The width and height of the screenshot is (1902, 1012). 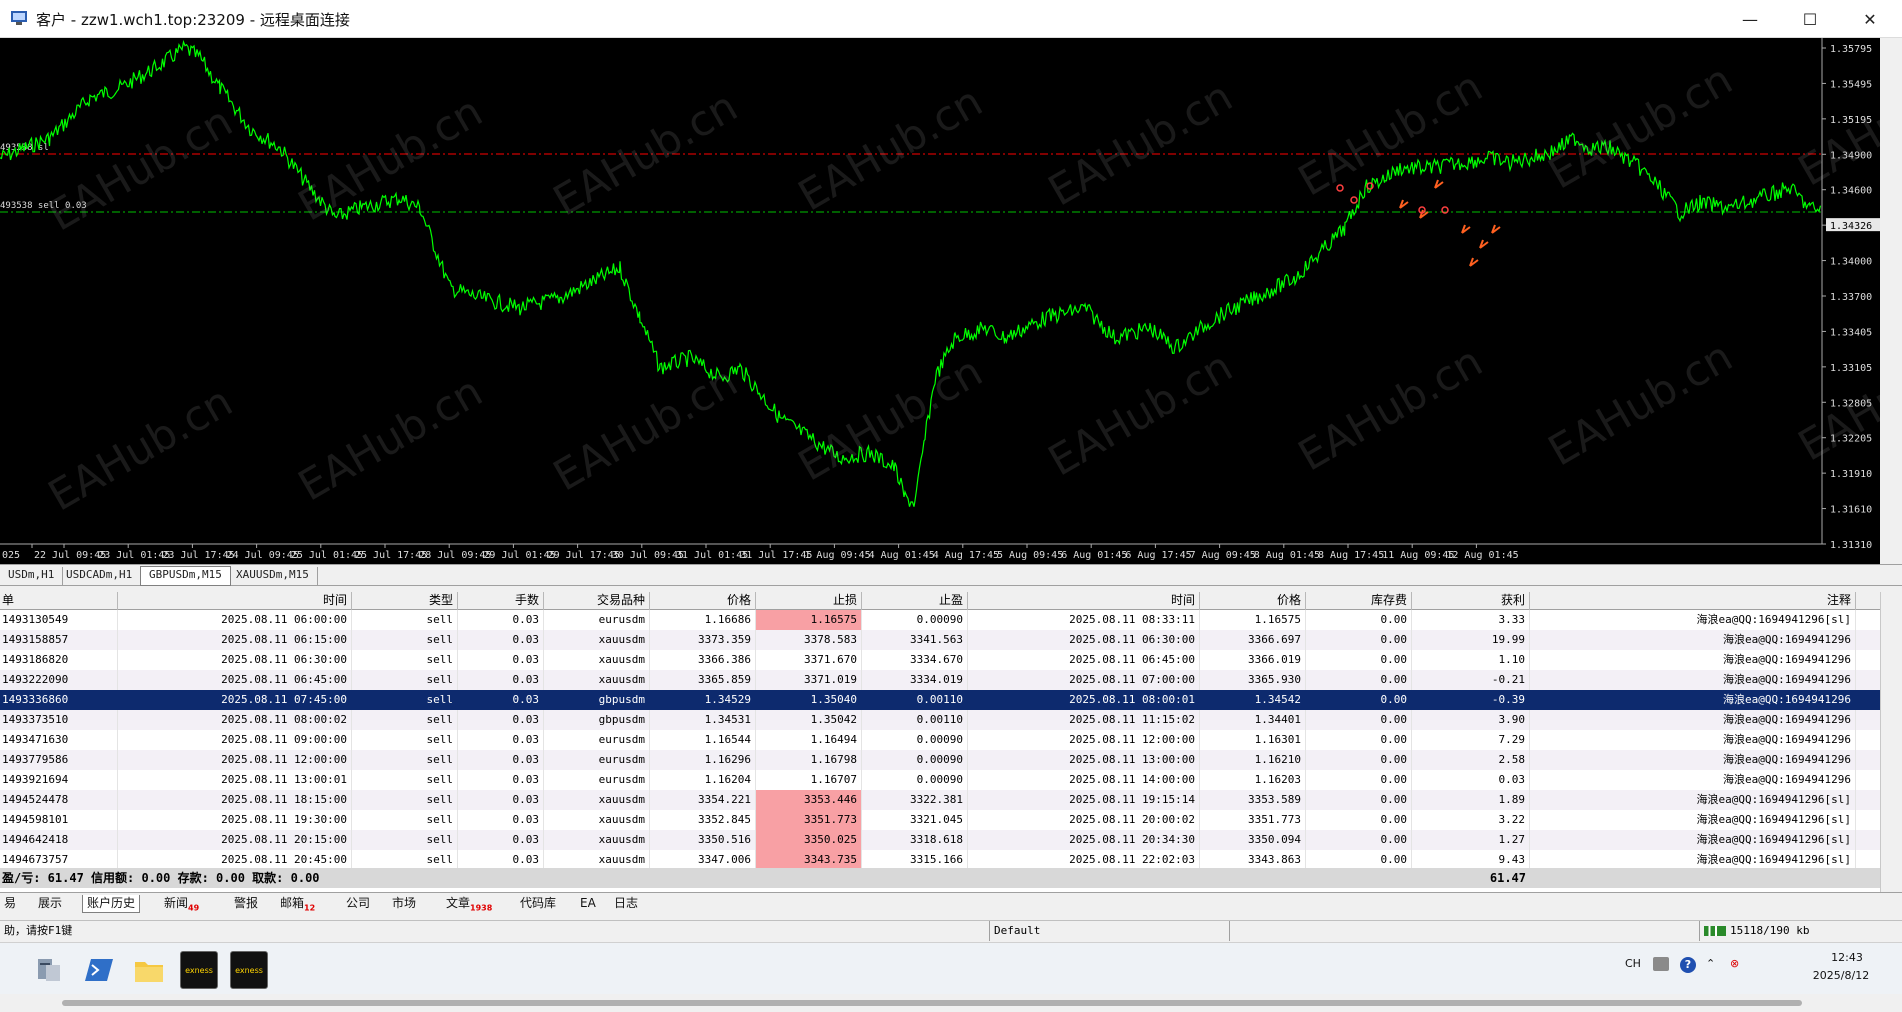 I want to click on table-cell: 2025.08.11 18:15:00, so click(x=235, y=800).